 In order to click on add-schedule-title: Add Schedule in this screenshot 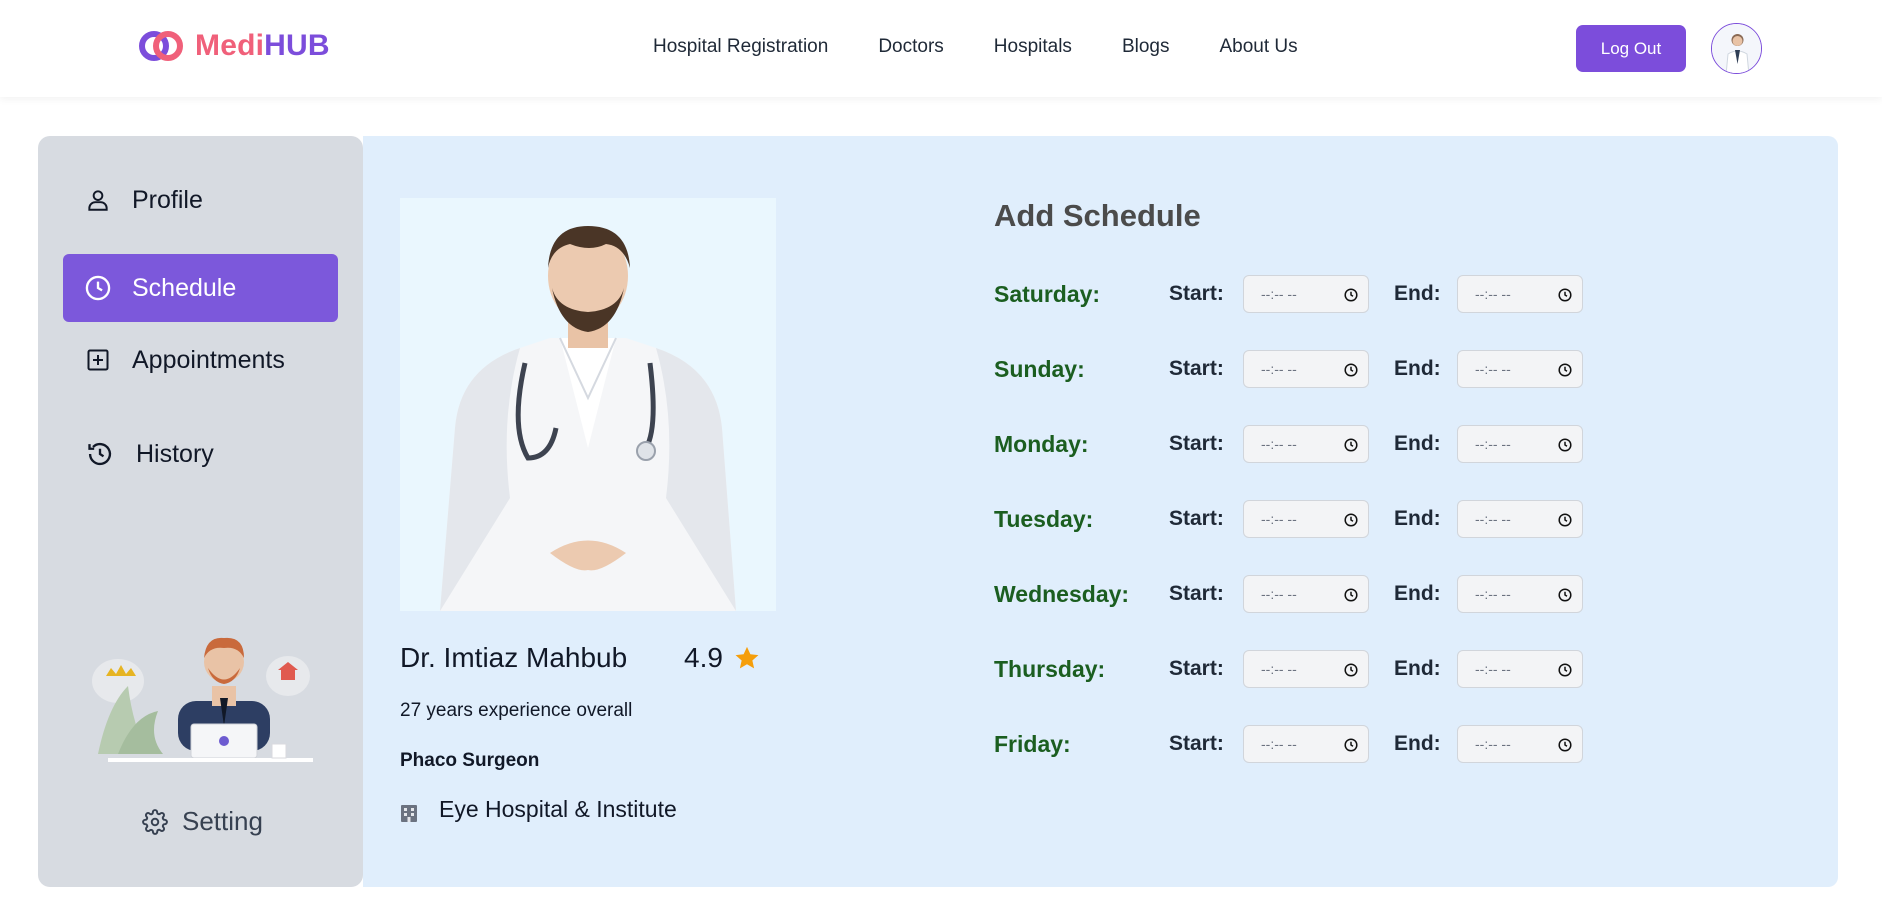, I will do `click(1097, 215)`.